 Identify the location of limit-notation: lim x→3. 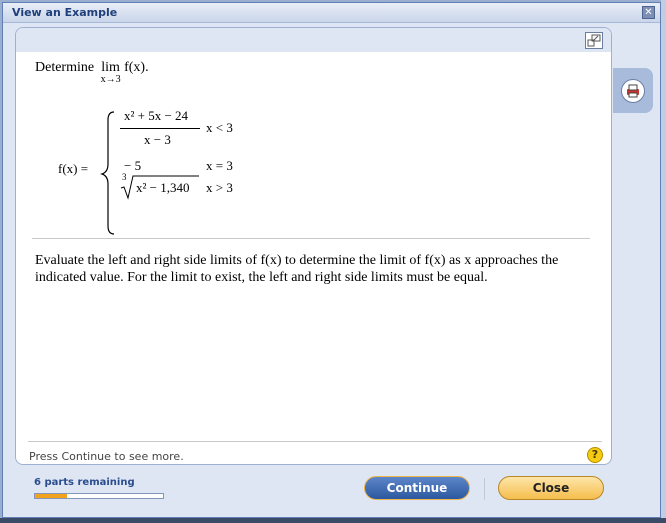
(111, 72).